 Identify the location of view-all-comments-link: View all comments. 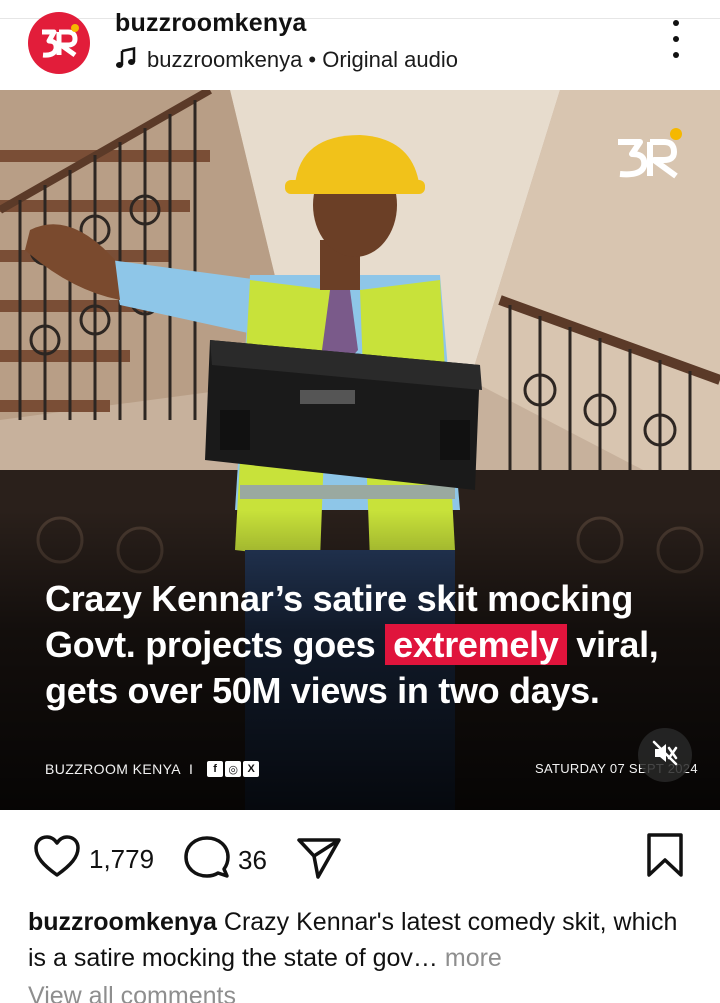
(132, 992).